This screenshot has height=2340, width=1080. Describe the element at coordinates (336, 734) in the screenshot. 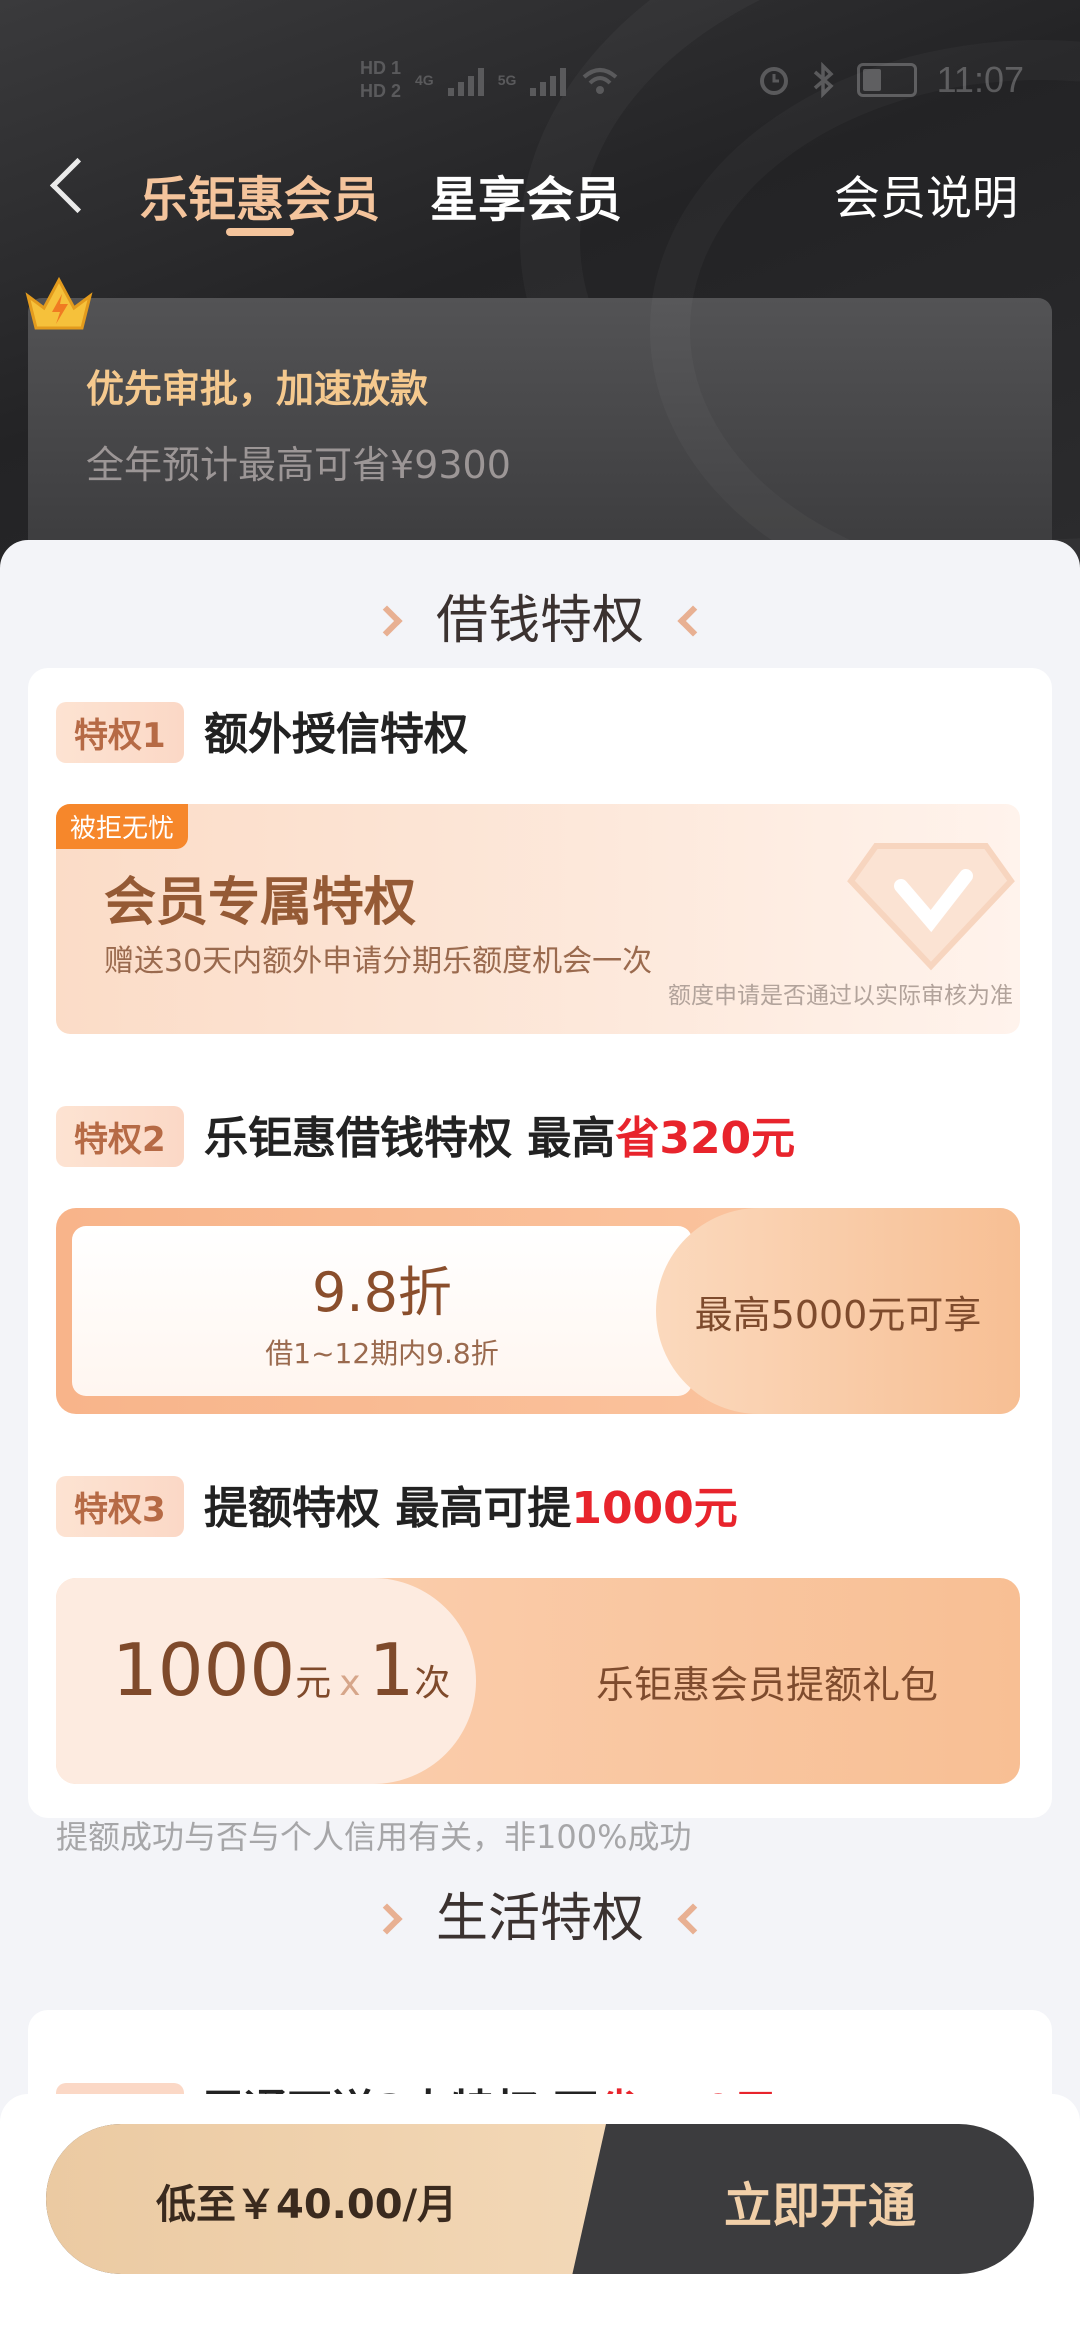

I see `privilege-title: 额外授信特权` at that location.